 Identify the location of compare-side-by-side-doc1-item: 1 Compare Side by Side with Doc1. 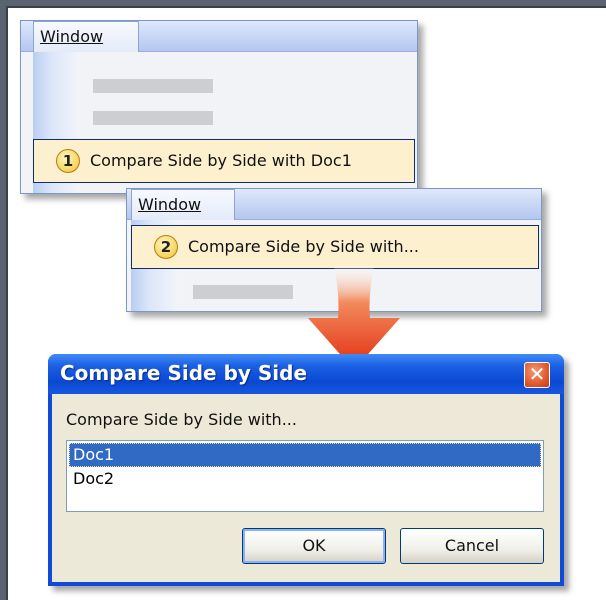
(224, 161).